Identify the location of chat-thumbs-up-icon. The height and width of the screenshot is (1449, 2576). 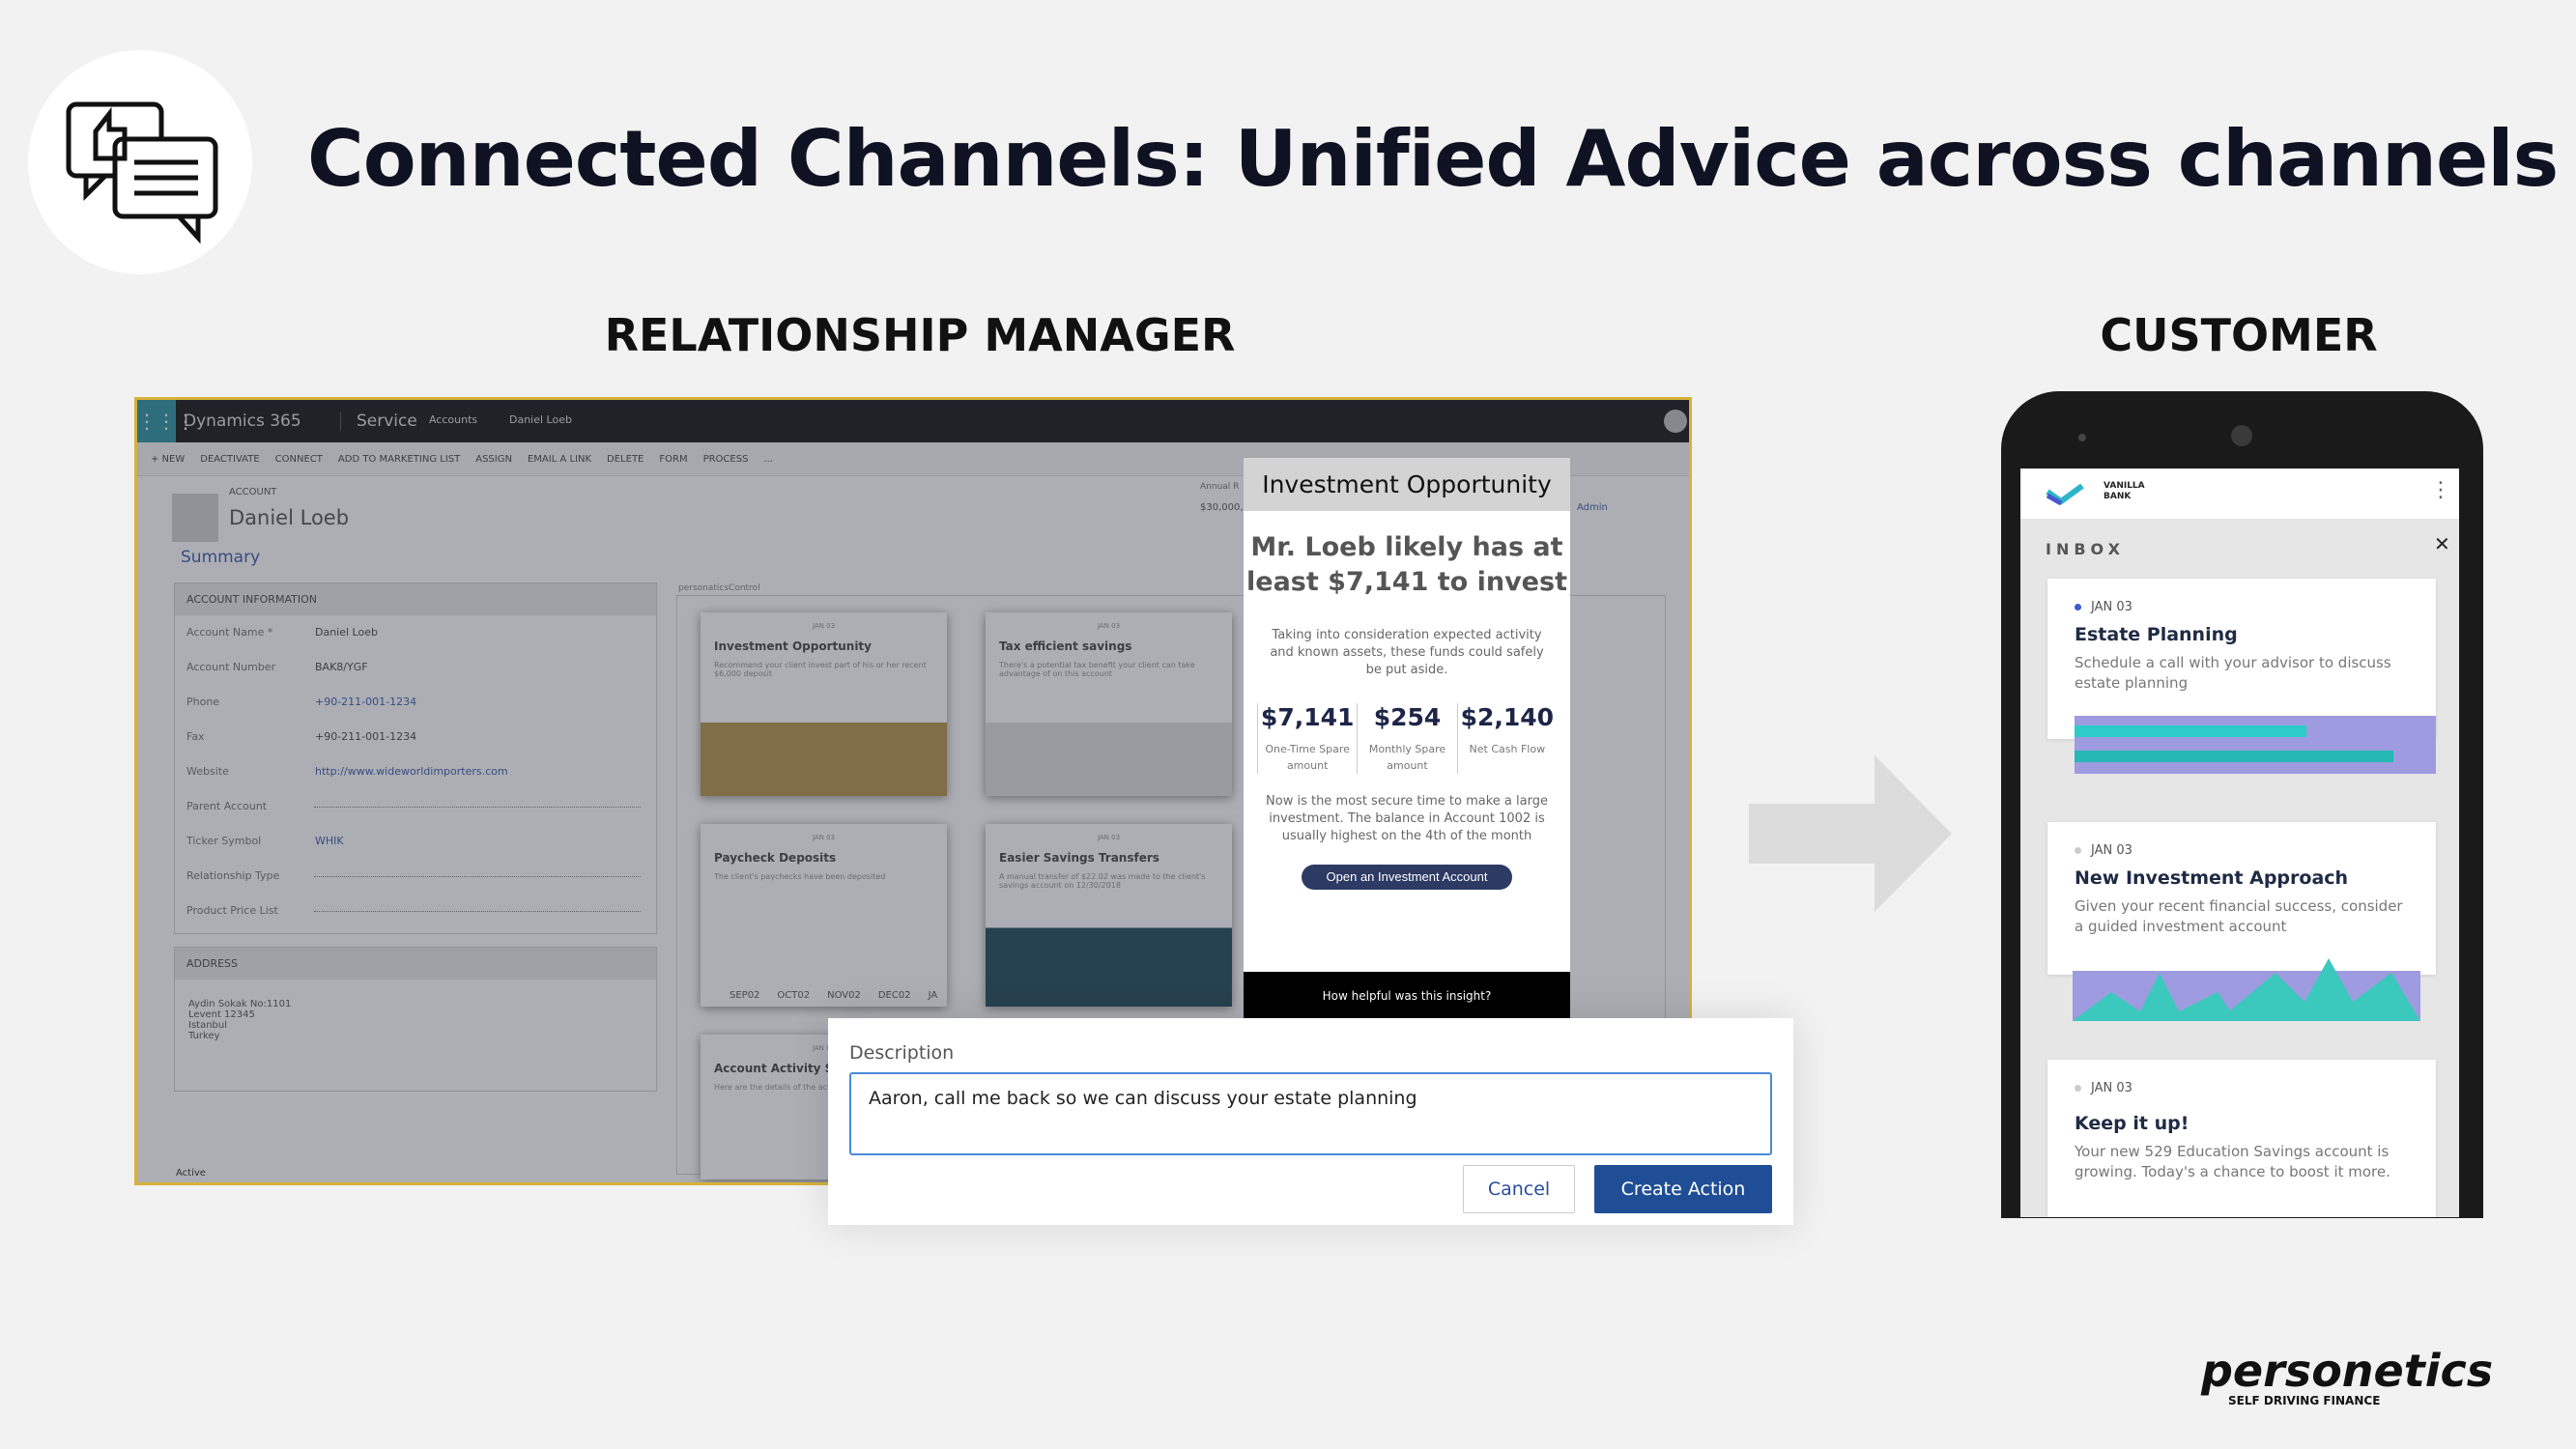
(140, 162).